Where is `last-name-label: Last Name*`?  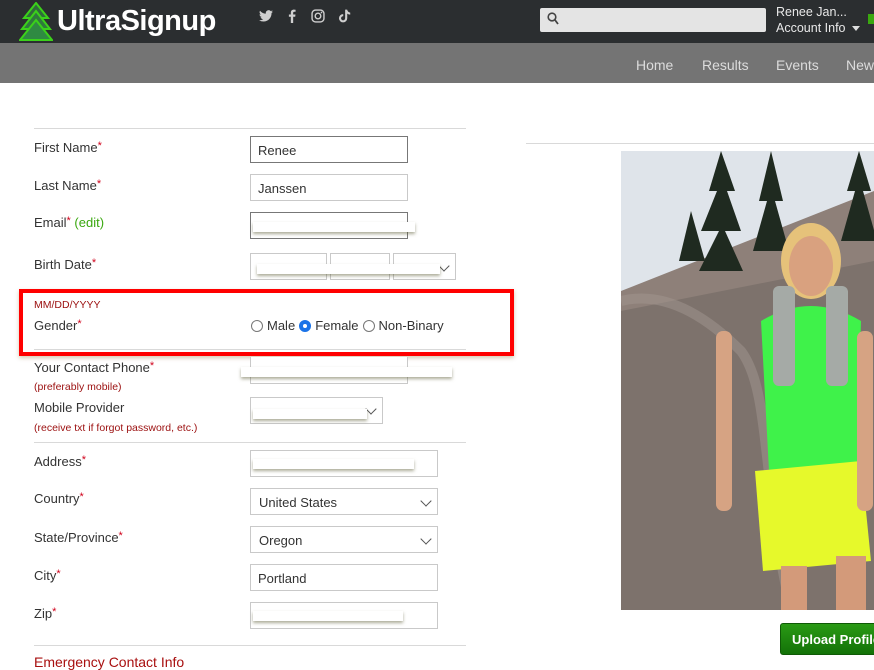
last-name-label: Last Name* is located at coordinates (68, 185).